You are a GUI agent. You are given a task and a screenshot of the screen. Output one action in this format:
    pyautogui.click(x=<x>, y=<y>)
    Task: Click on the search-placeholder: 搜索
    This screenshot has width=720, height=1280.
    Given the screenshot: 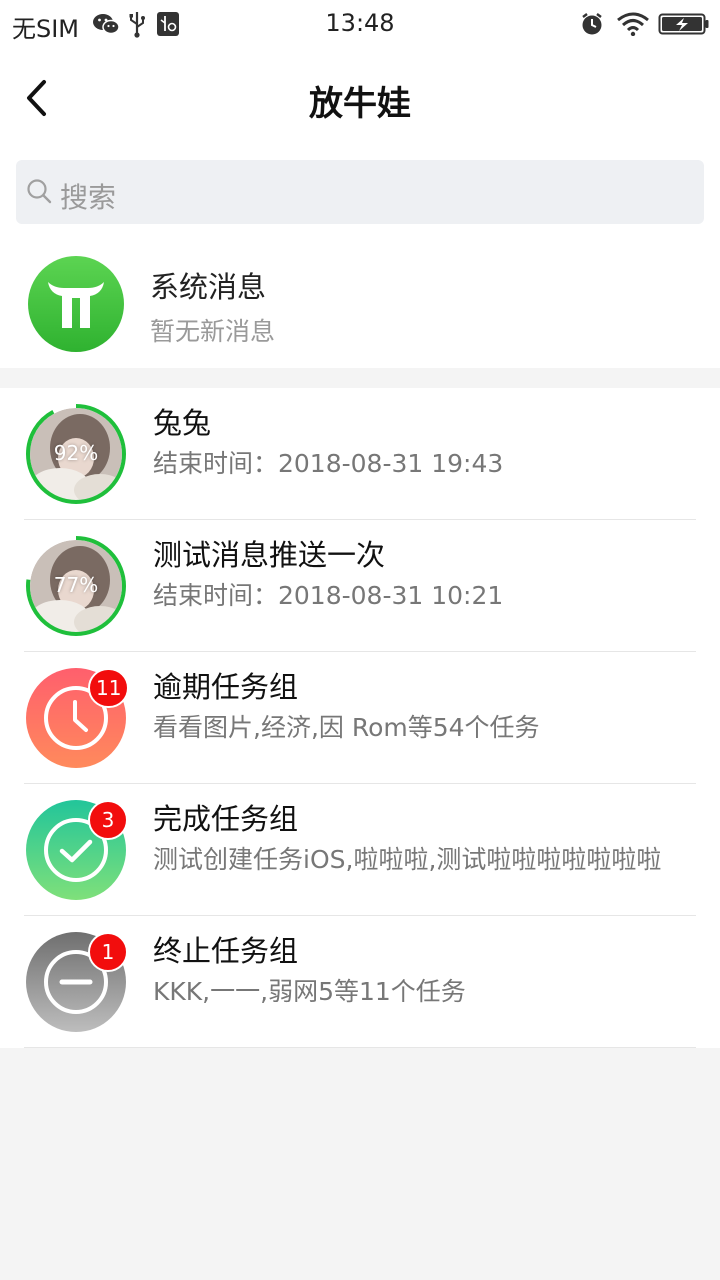 What is the action you would take?
    pyautogui.click(x=88, y=197)
    